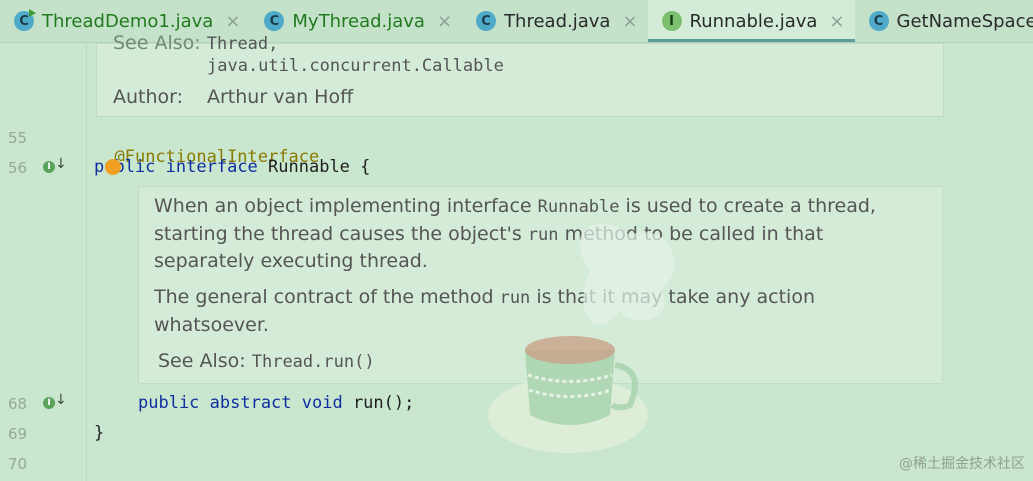 The width and height of the screenshot is (1033, 481). What do you see at coordinates (964, 21) in the screenshot?
I see `tab-label: GetNameSpaceMessage.class` at bounding box center [964, 21].